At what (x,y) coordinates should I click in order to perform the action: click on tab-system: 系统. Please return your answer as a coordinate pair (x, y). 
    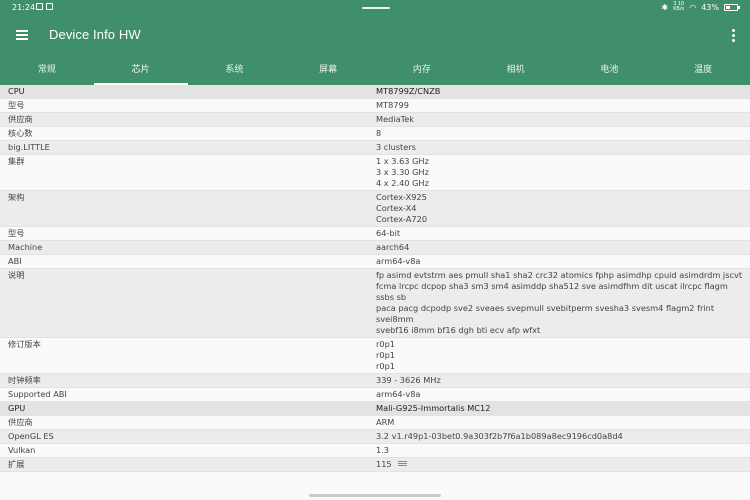
    Looking at the image, I should click on (235, 71).